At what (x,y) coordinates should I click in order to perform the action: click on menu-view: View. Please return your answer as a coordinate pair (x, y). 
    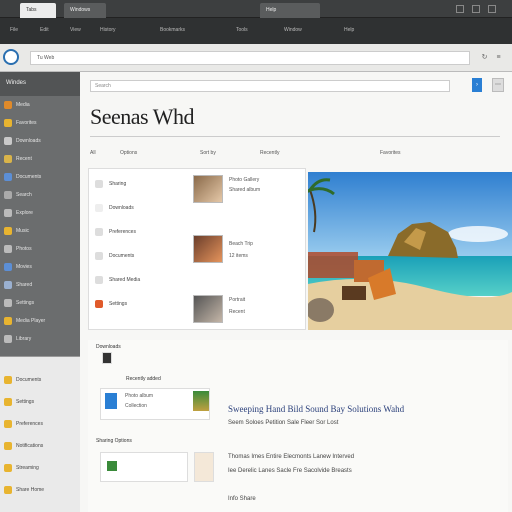
    Looking at the image, I should click on (75, 30).